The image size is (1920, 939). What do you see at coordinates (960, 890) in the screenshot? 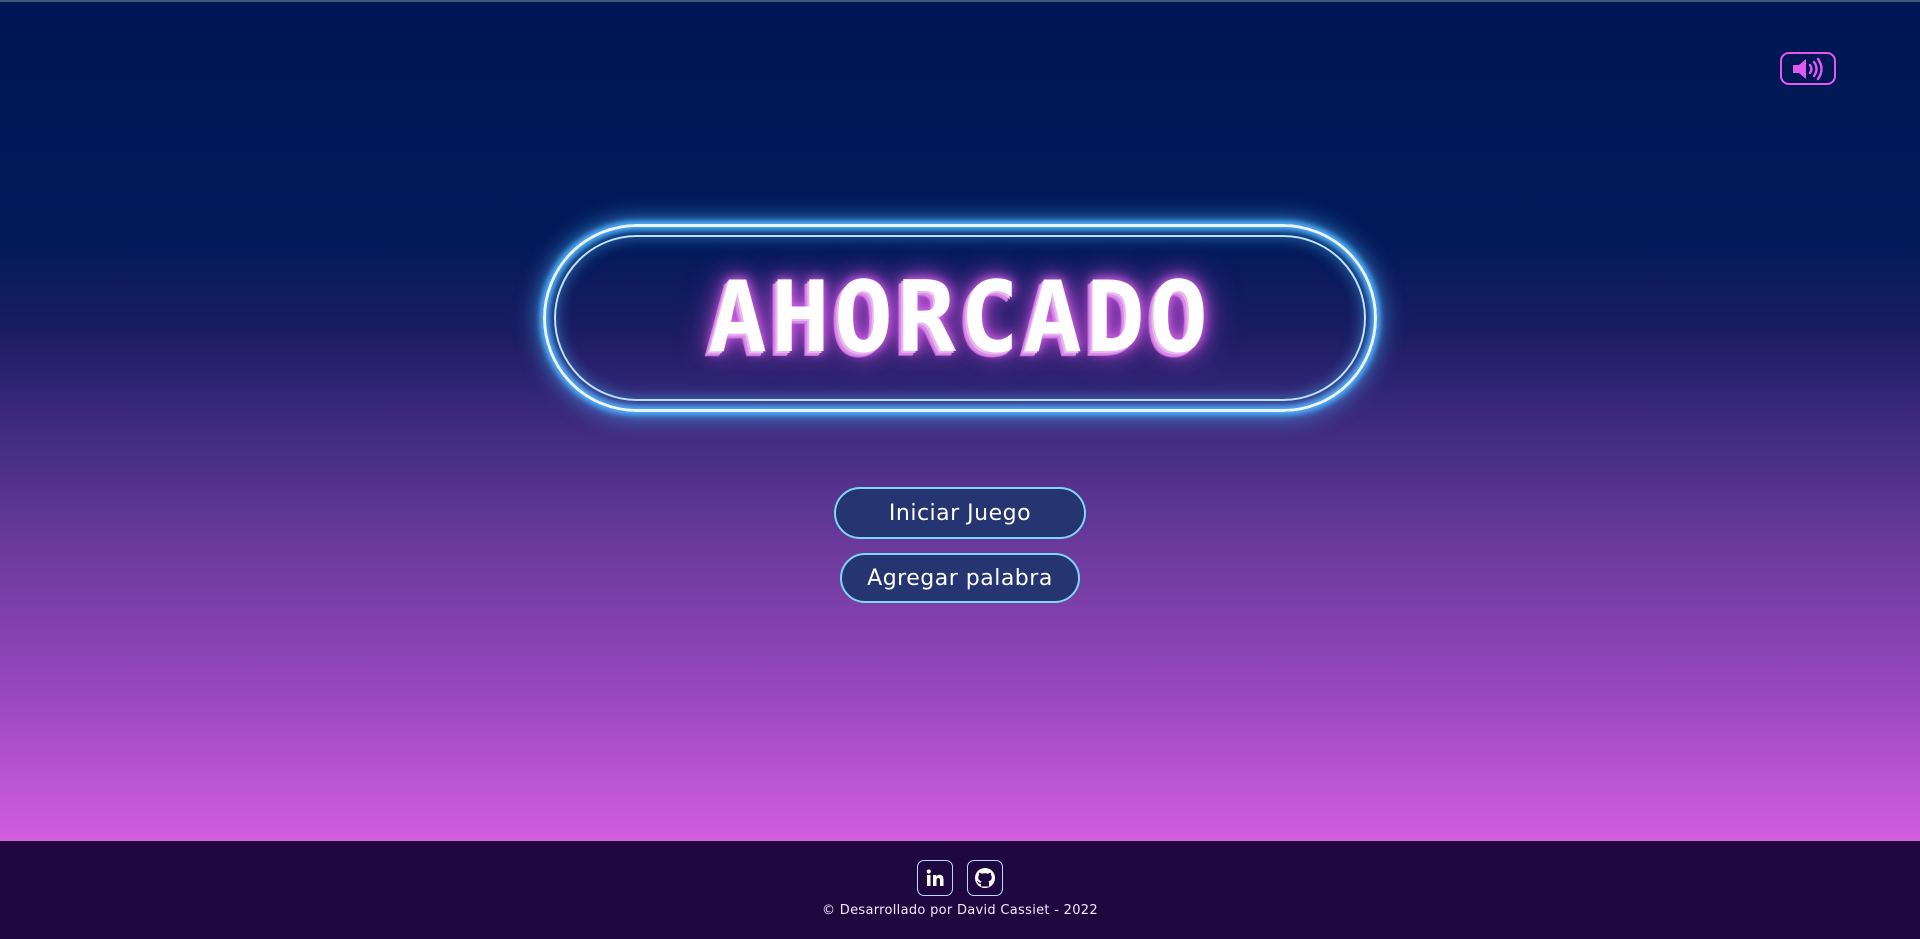
I see `footer` at bounding box center [960, 890].